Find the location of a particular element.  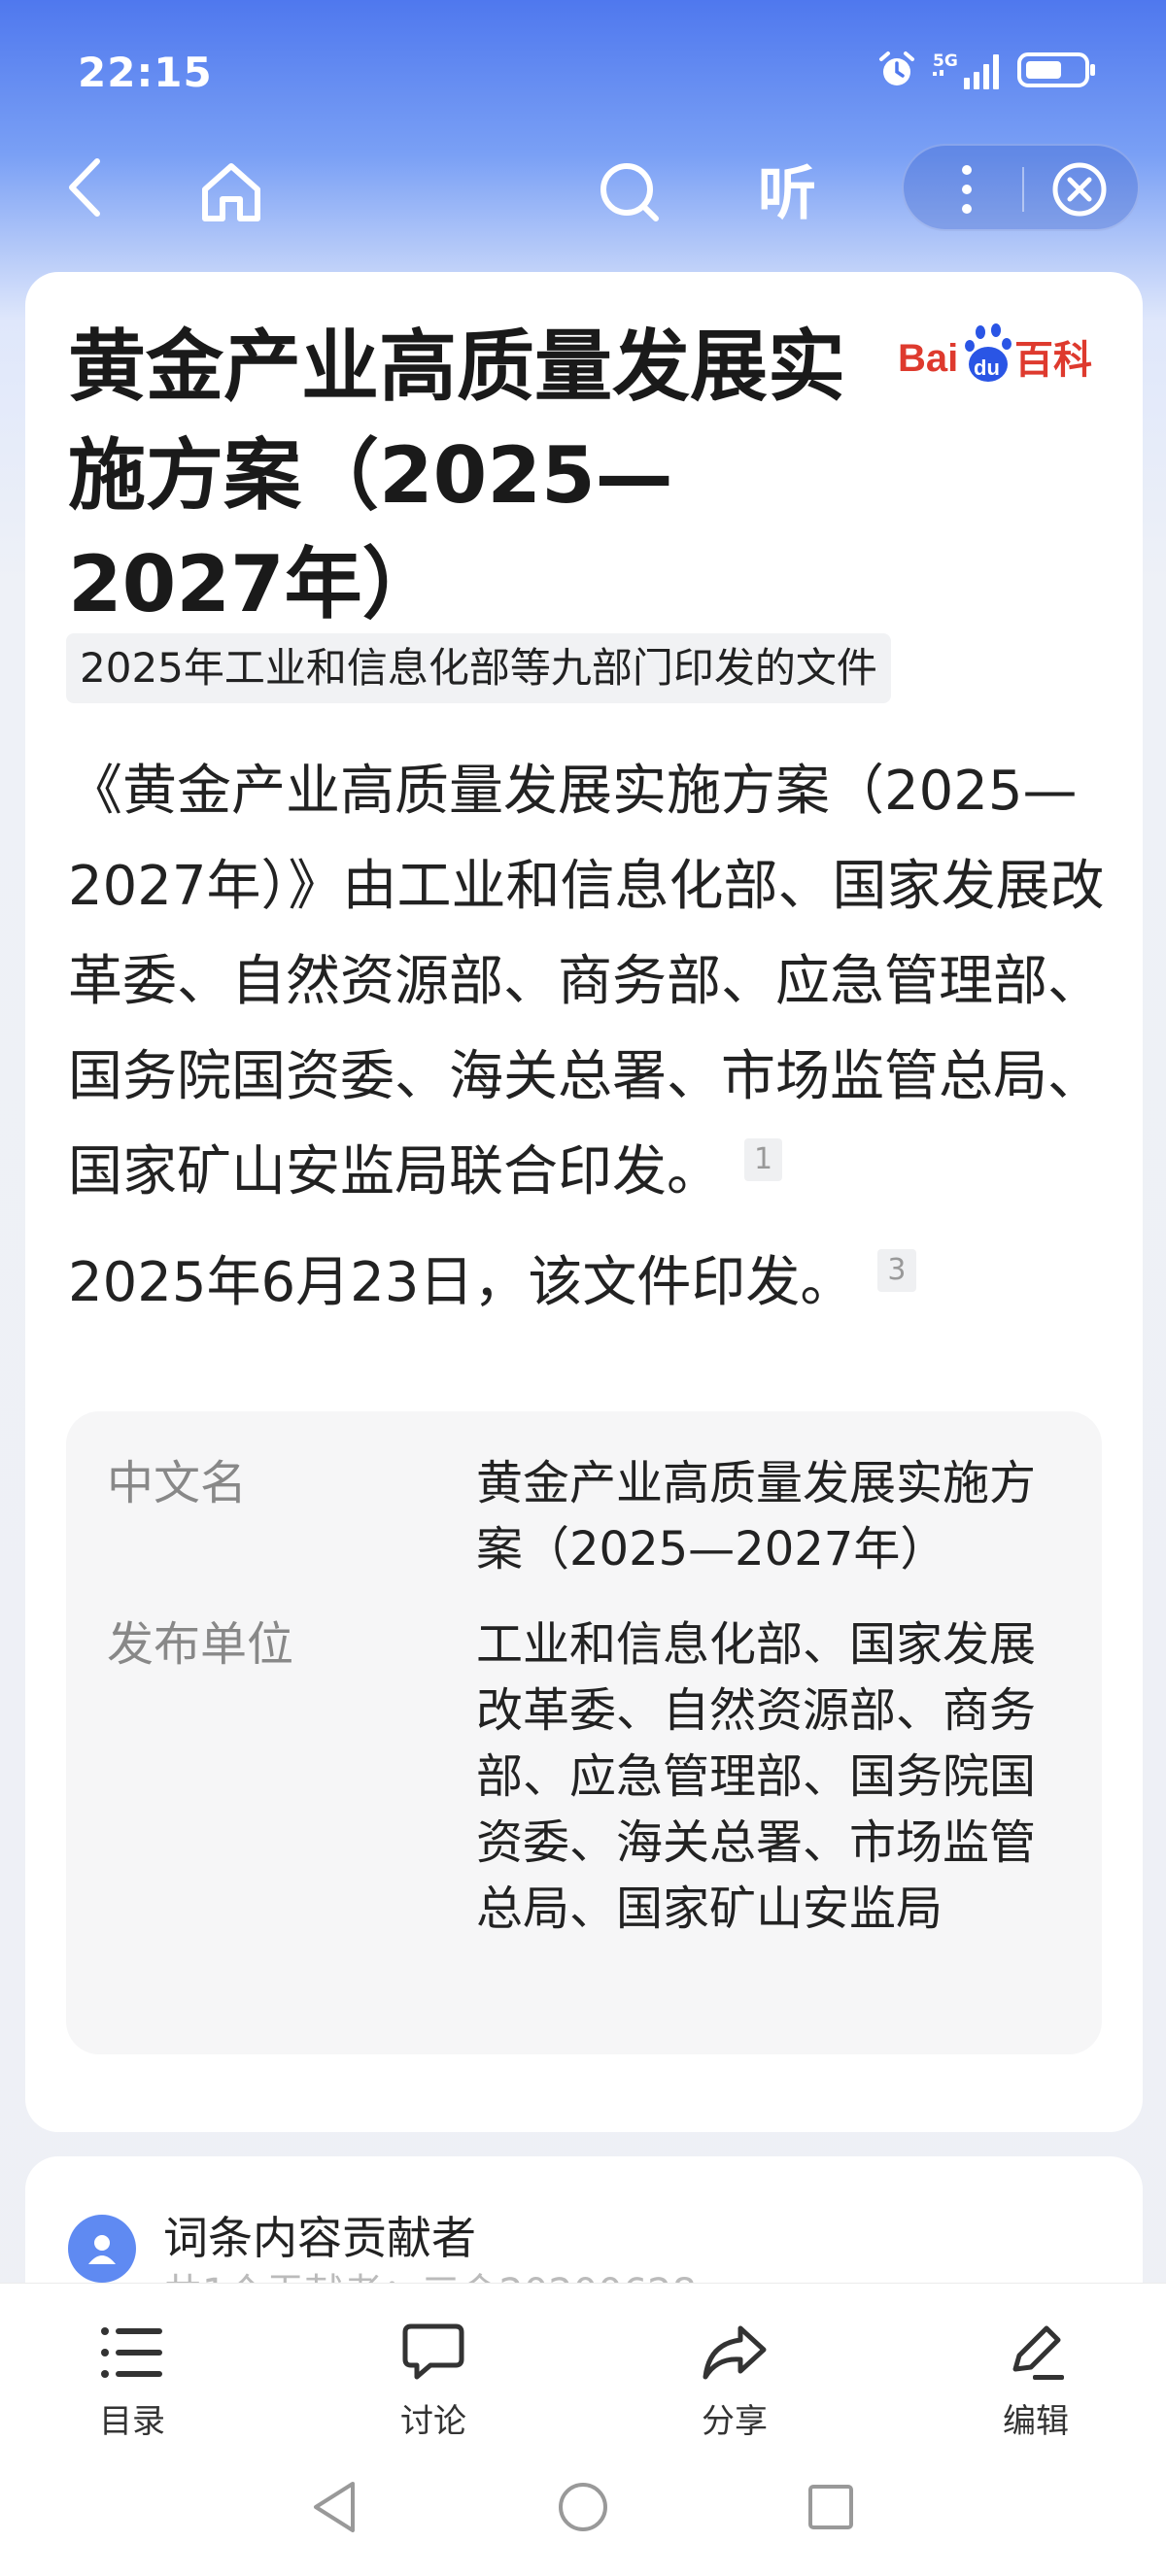

square-recent-icon is located at coordinates (830, 2507).